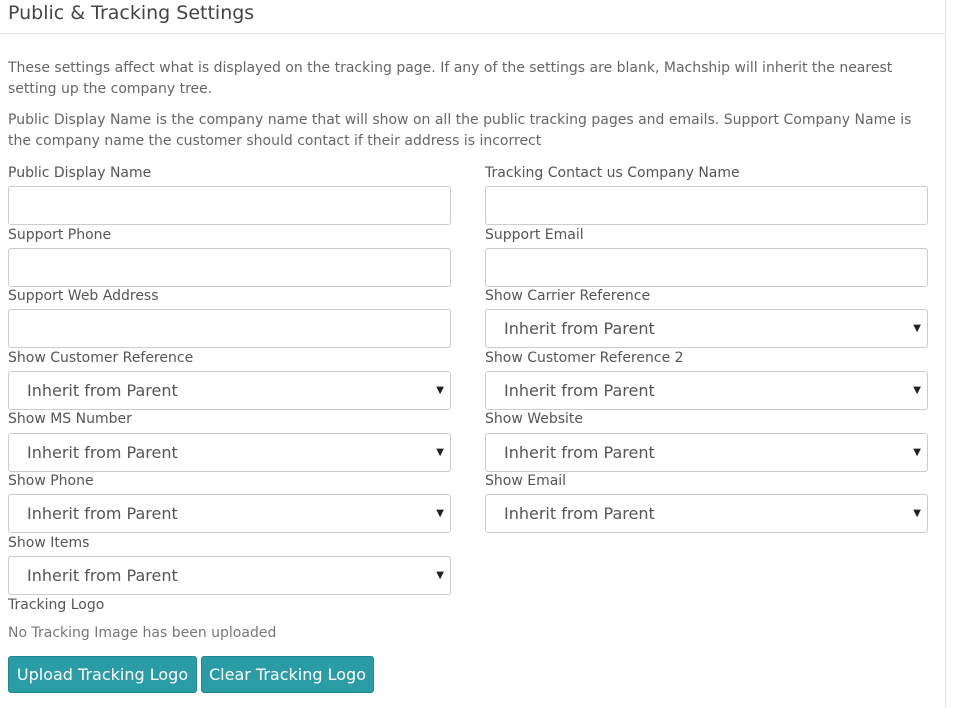 This screenshot has width=975, height=708. I want to click on show-carrier-reference-select: Inherit from Parent ▼, so click(706, 328).